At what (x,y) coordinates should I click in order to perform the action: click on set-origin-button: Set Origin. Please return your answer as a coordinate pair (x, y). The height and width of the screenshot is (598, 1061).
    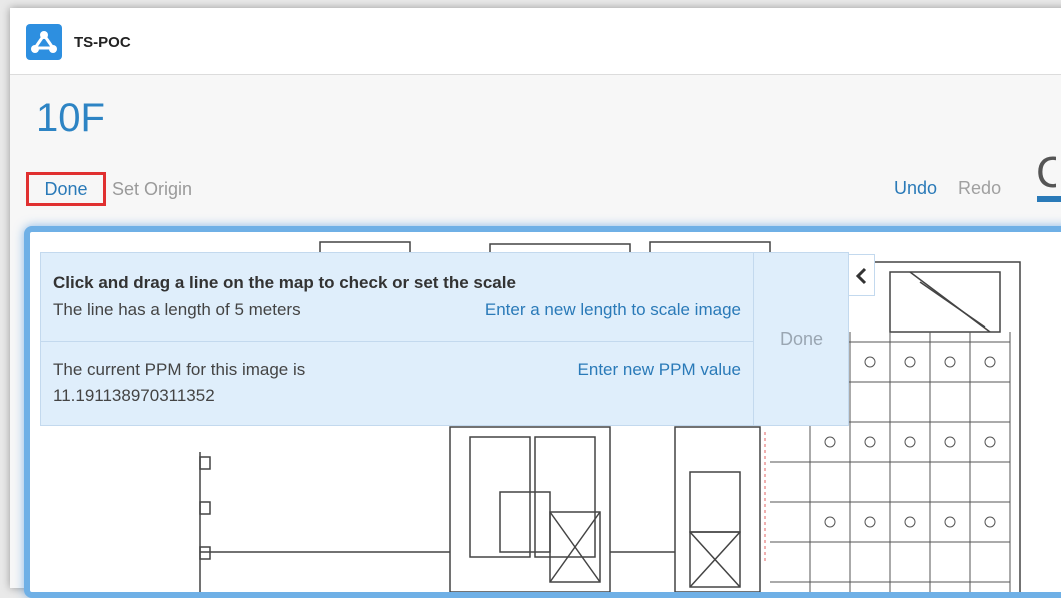
    Looking at the image, I should click on (152, 189).